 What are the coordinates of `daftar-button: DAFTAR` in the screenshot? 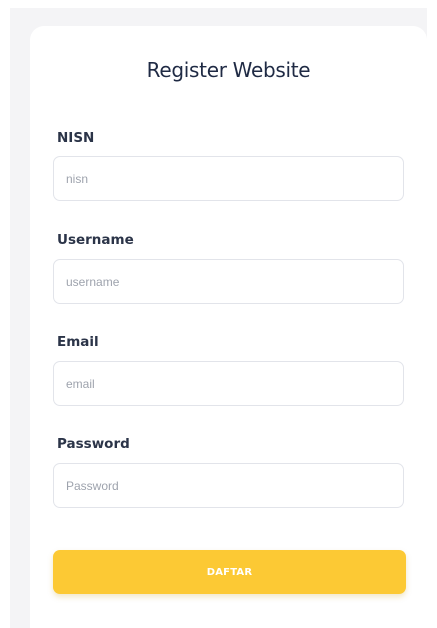 It's located at (229, 572).